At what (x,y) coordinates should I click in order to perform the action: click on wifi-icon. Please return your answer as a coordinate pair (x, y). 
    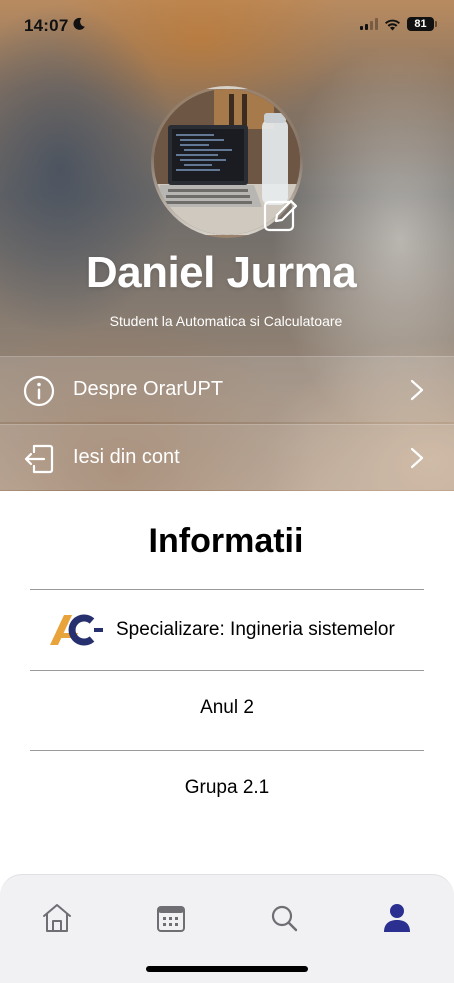
    Looking at the image, I should click on (392, 24).